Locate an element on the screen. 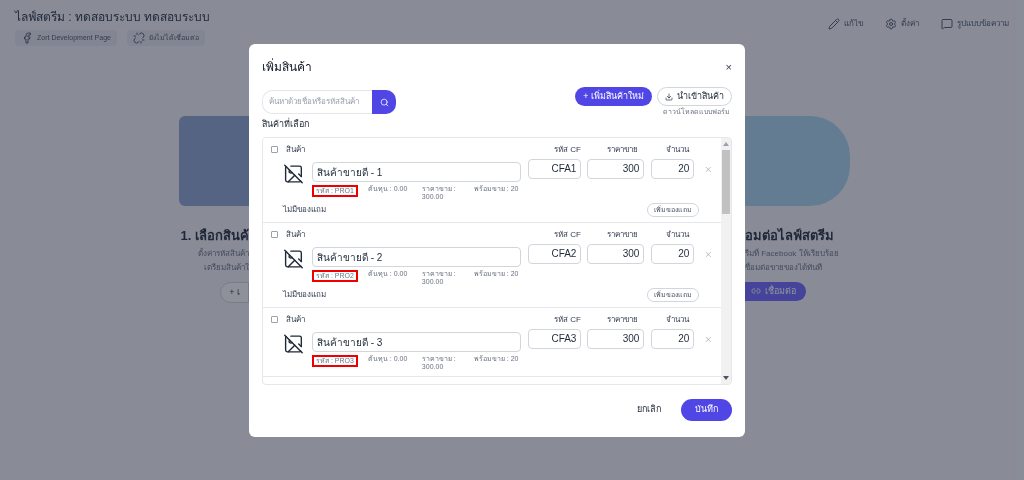 The height and width of the screenshot is (480, 1024). chat-icon is located at coordinates (947, 24).